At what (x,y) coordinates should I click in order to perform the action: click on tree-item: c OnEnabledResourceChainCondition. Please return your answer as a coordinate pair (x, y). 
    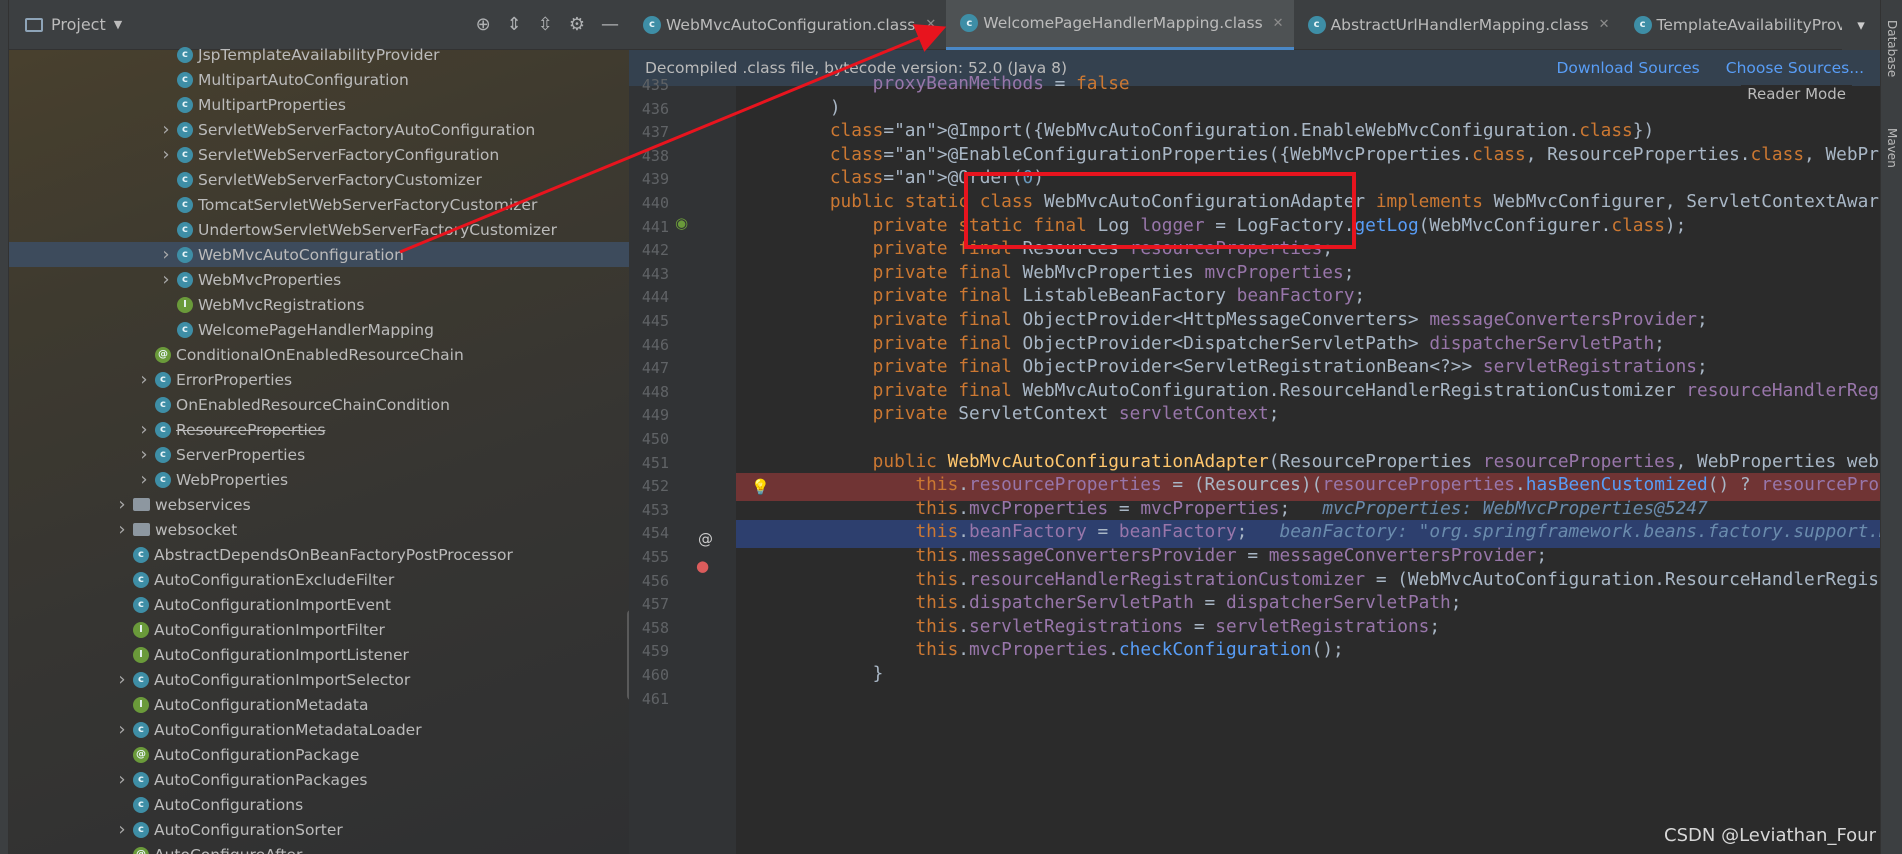
    Looking at the image, I should click on (319, 404).